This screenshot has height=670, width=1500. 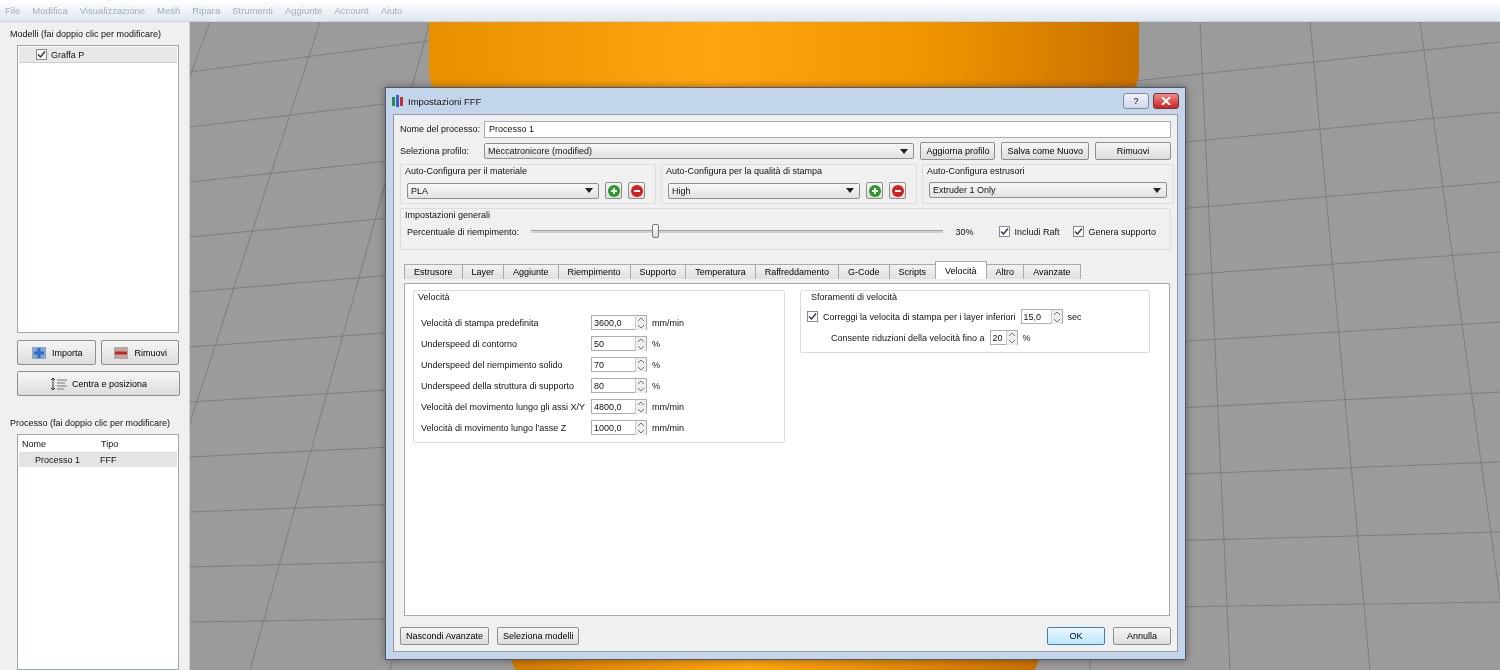 I want to click on center-button: Centra e posiziona, so click(x=98, y=383).